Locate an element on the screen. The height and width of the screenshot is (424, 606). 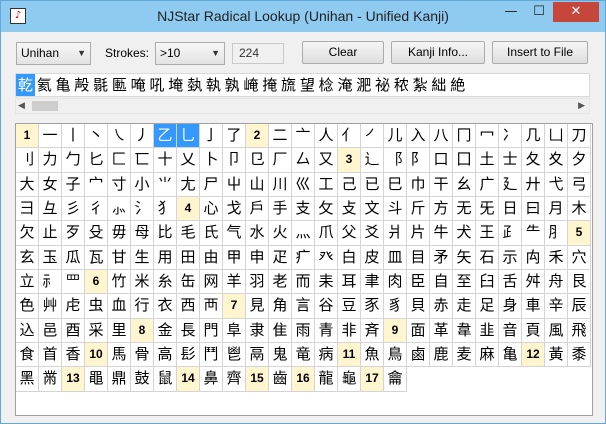
radical-cell: ⺌ is located at coordinates (165, 185).